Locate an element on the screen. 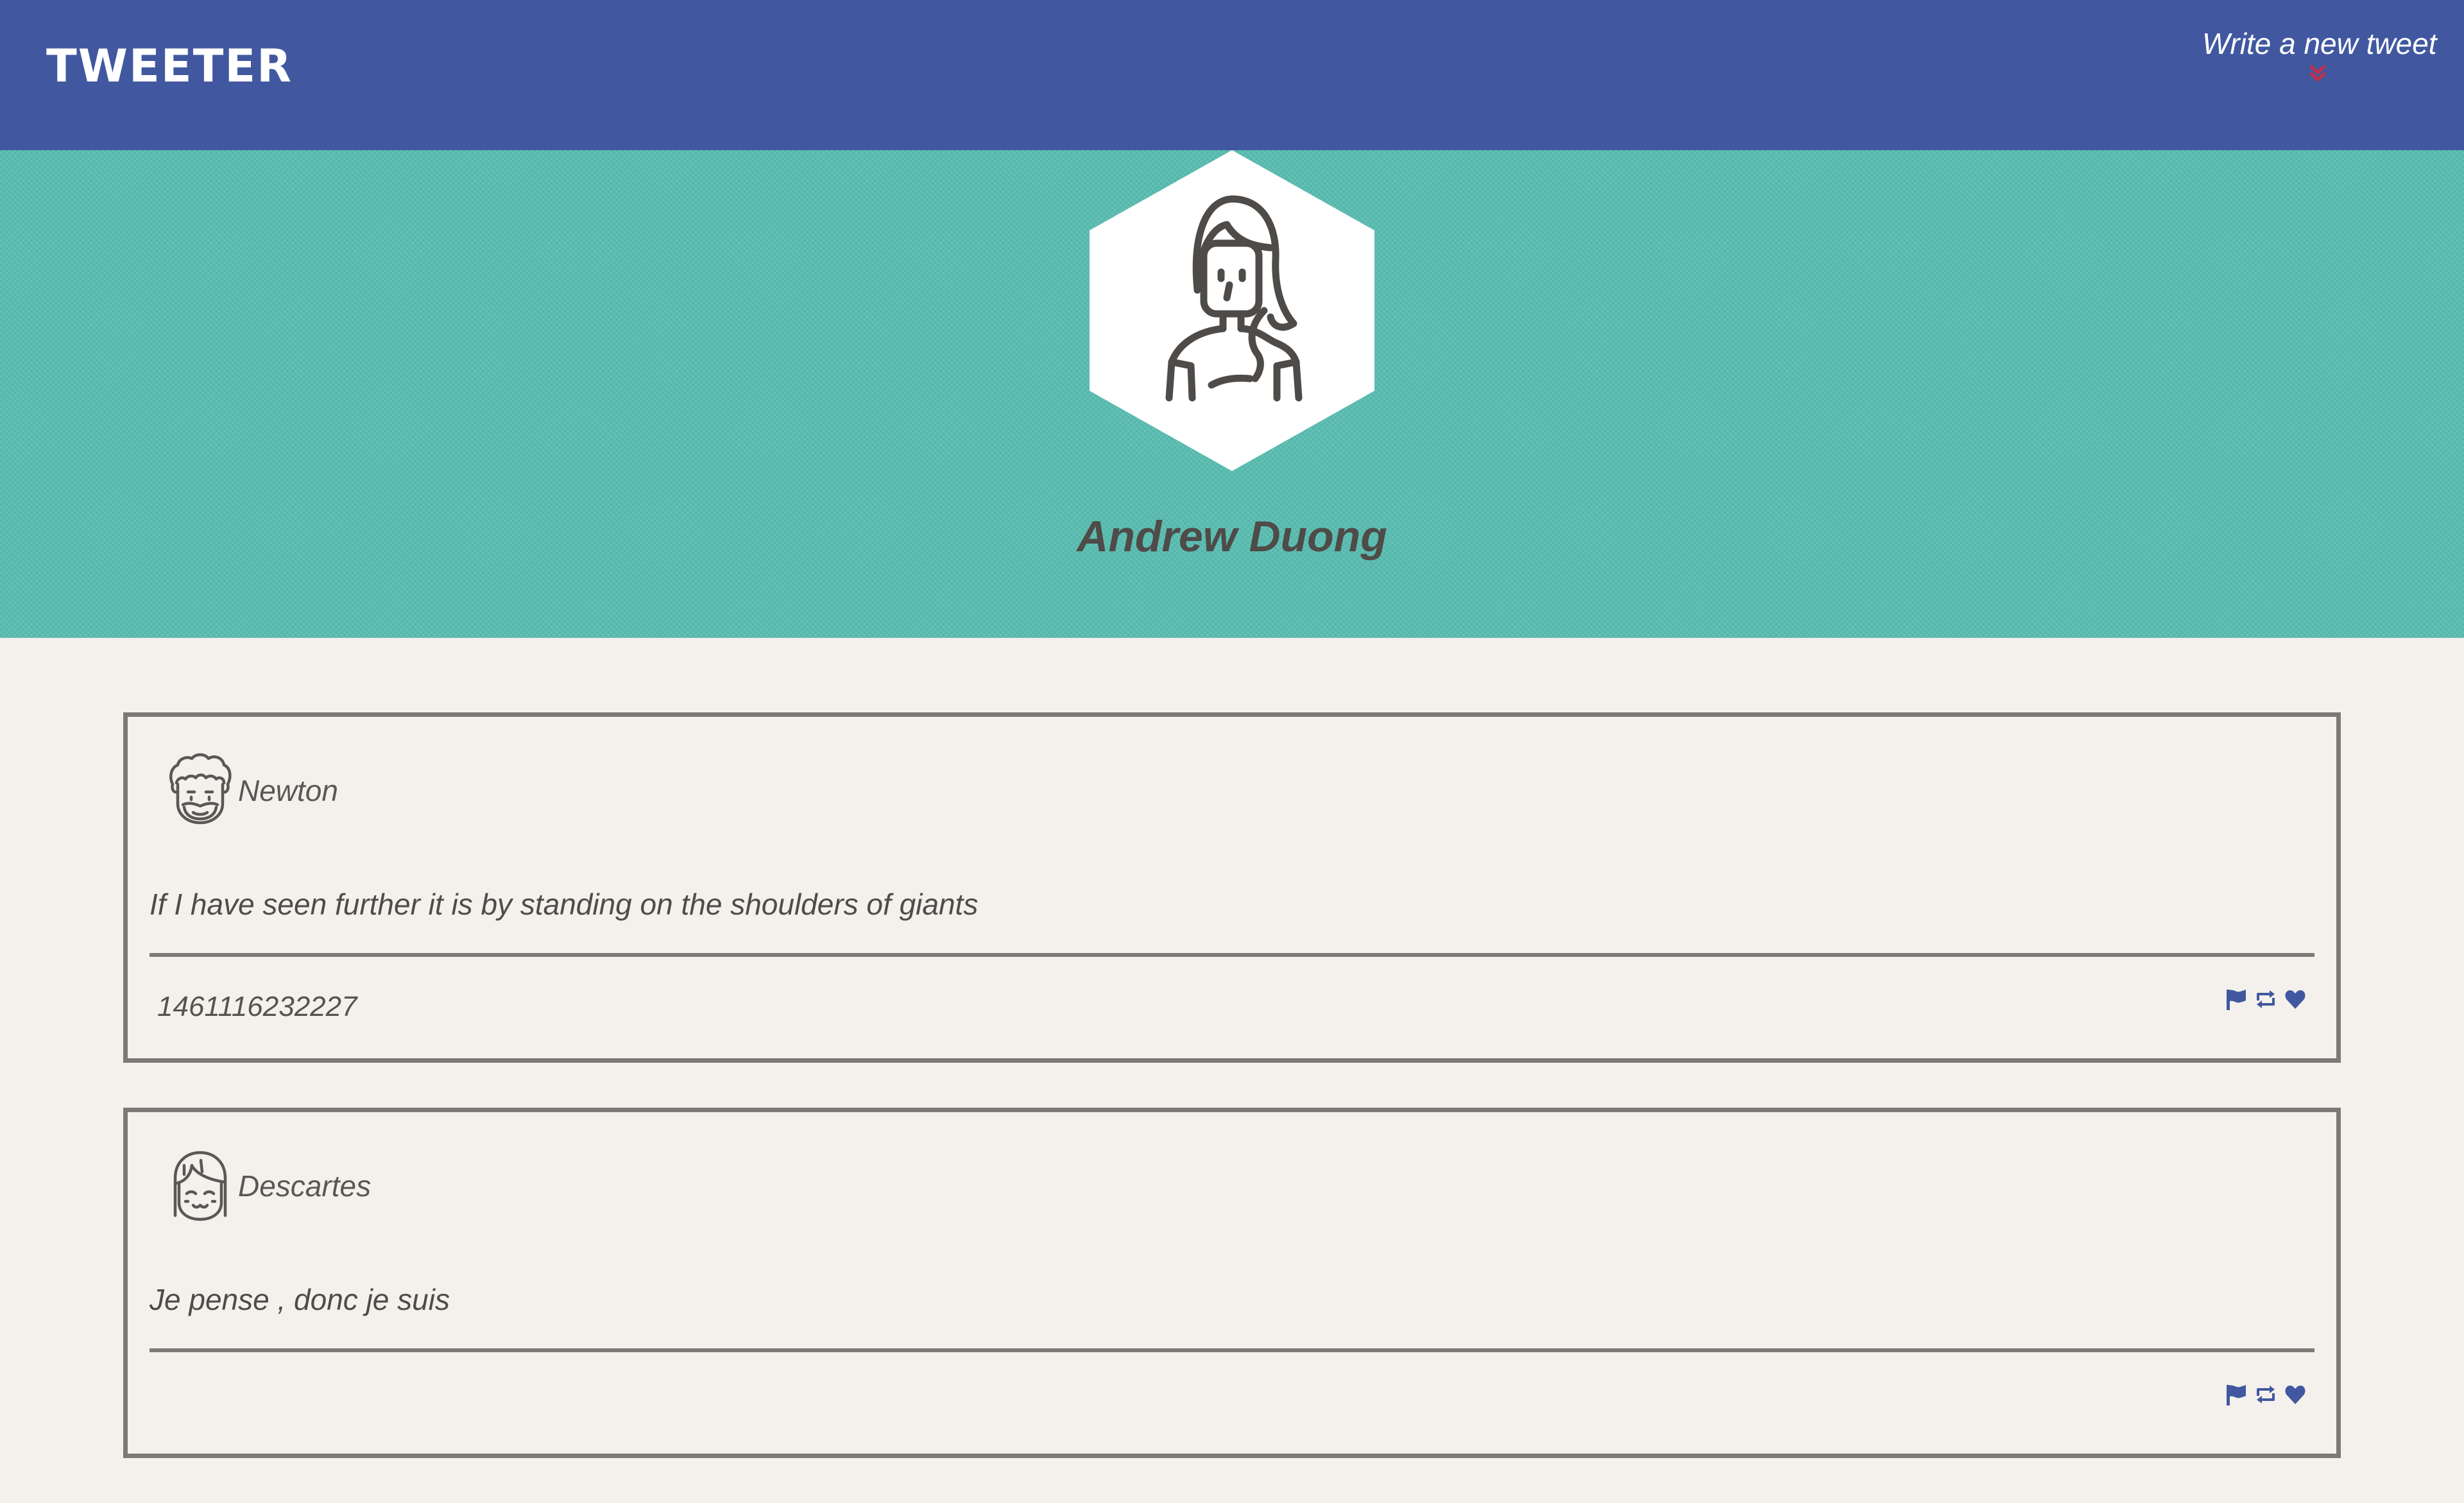  compose-toggle-button: Write a new tweet is located at coordinates (2319, 54).